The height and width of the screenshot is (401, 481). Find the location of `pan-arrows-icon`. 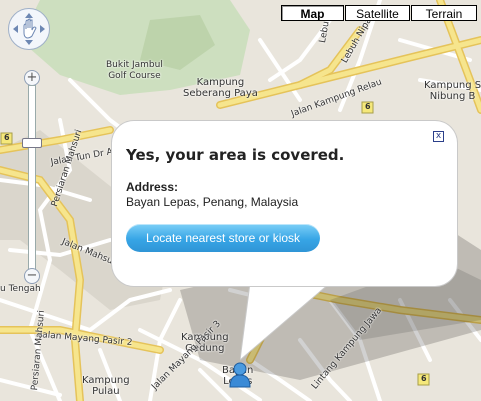

pan-arrows-icon is located at coordinates (29, 29).